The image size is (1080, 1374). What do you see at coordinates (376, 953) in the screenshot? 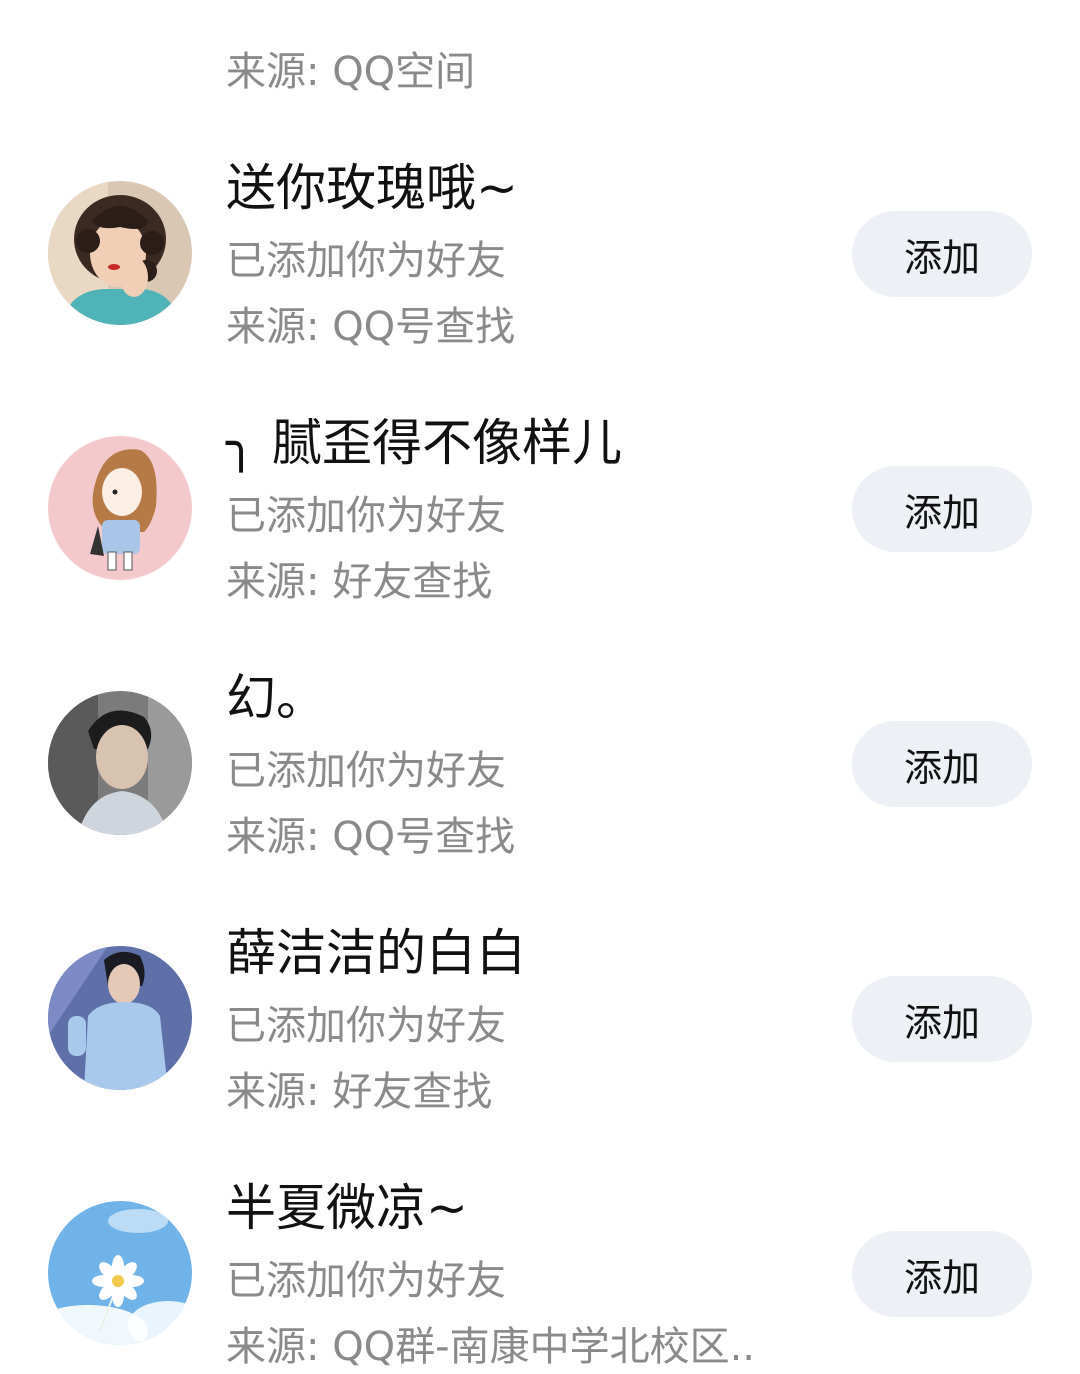
I see `contact-name: 薛洁洁的白白` at bounding box center [376, 953].